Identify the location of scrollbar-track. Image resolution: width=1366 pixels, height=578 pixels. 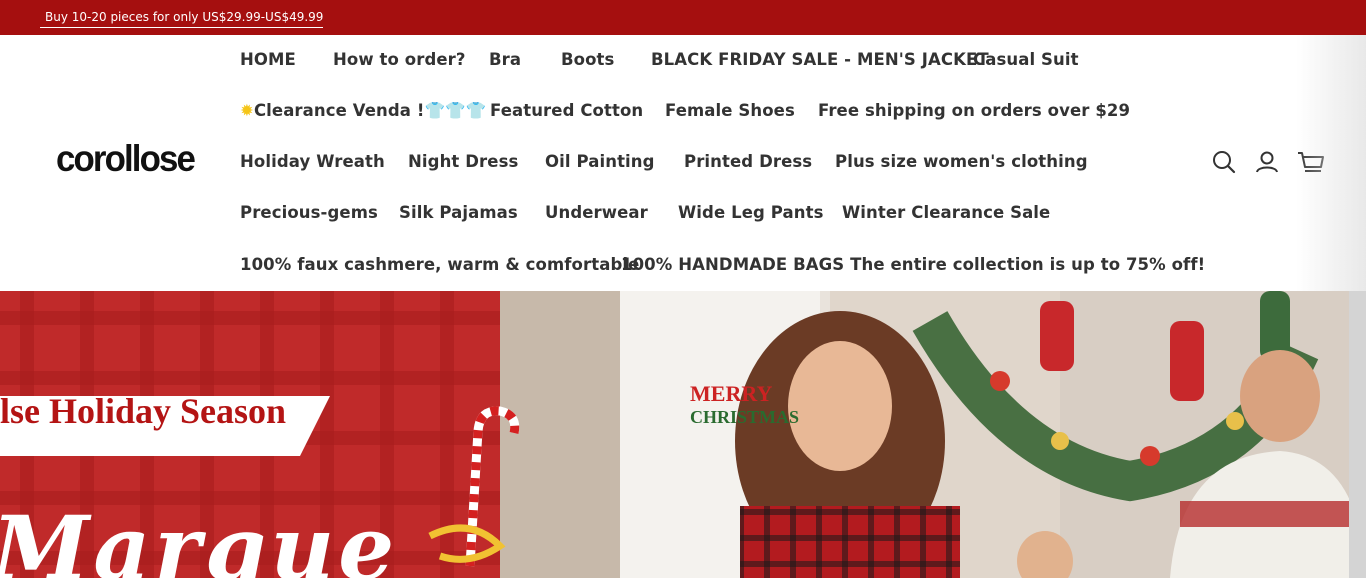
(1357, 434).